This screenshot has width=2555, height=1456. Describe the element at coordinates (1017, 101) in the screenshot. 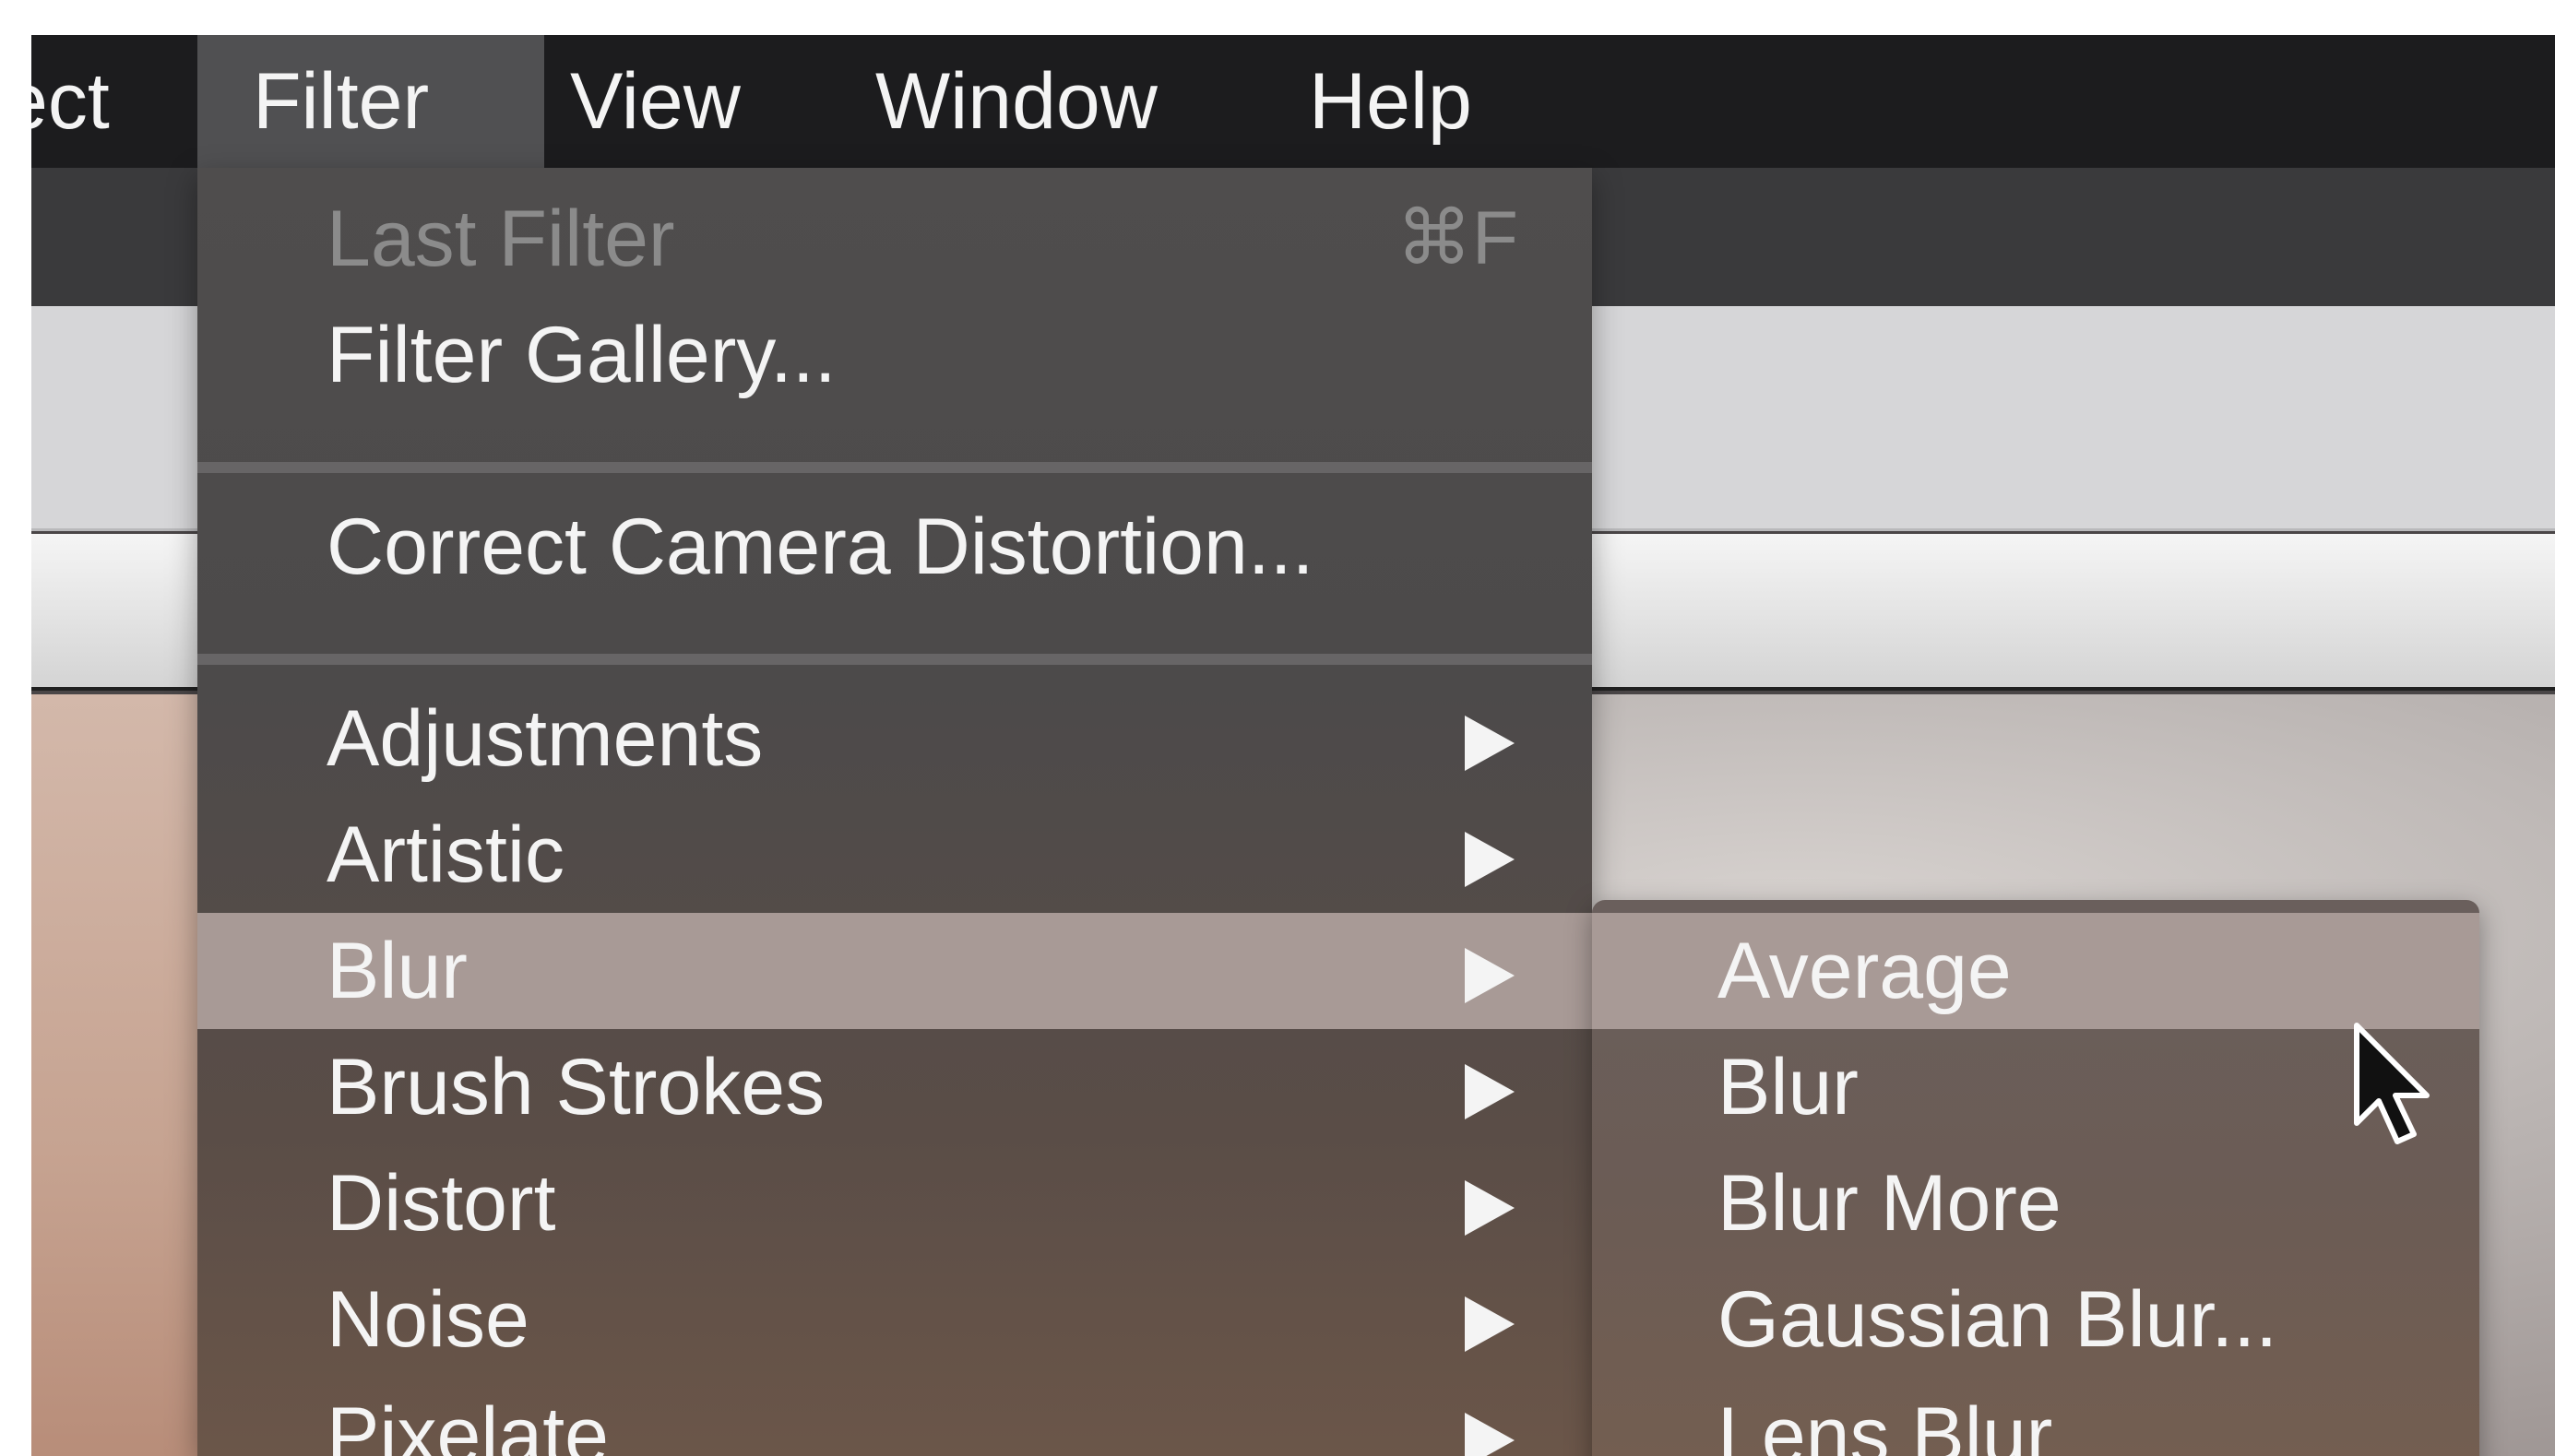

I see `menu-window: Window` at that location.